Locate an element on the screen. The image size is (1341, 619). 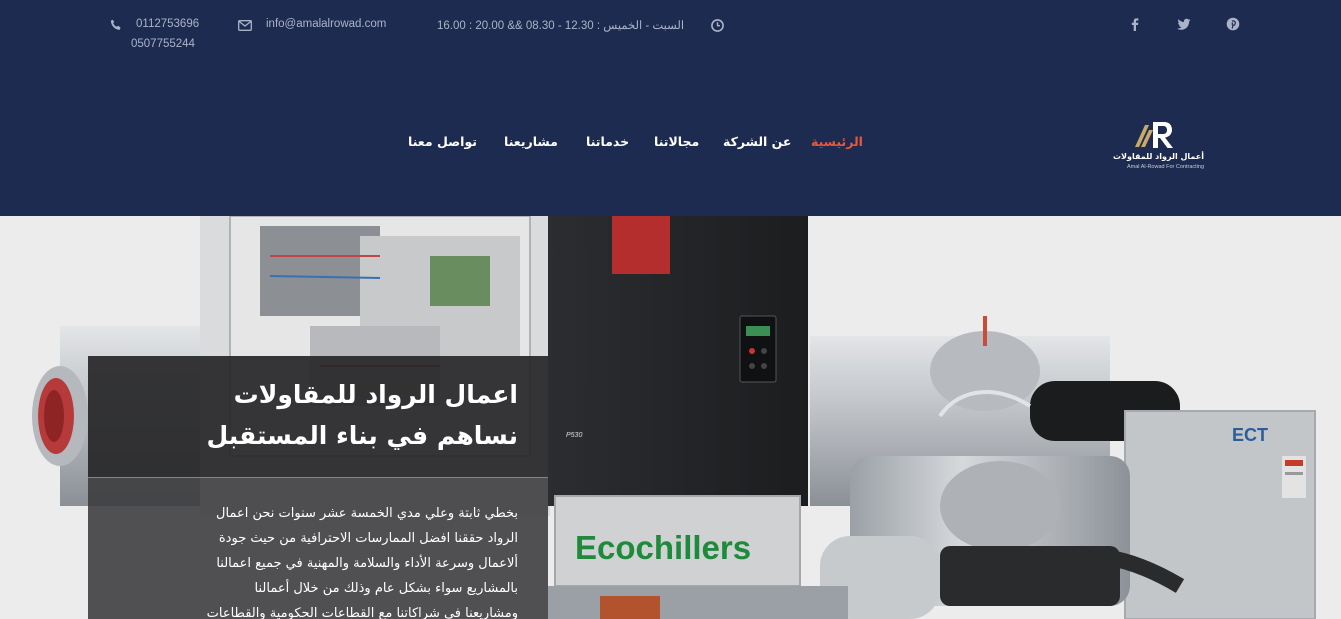
nav-contact: تواصل معنا is located at coordinates (442, 141).